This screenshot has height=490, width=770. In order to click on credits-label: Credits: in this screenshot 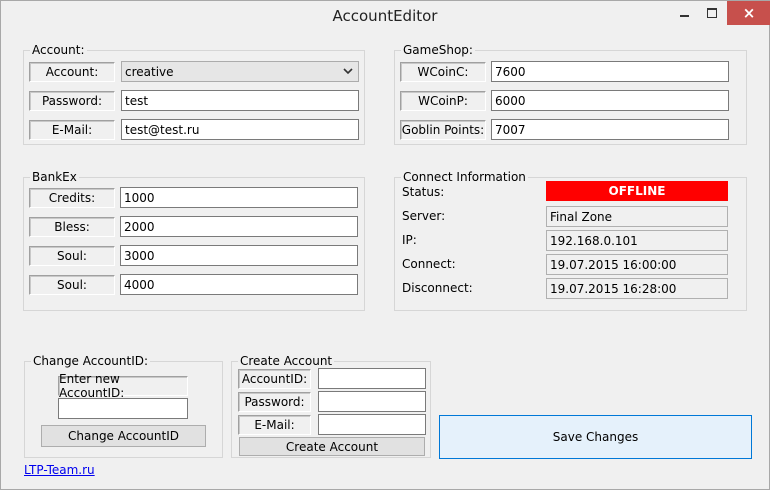, I will do `click(72, 198)`.